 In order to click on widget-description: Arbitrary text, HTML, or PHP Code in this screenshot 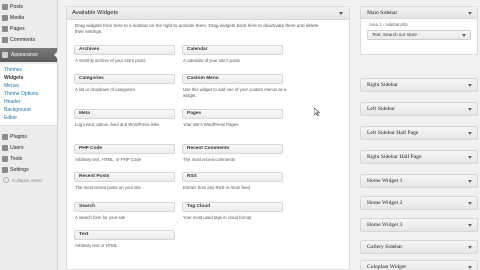, I will do `click(108, 159)`.